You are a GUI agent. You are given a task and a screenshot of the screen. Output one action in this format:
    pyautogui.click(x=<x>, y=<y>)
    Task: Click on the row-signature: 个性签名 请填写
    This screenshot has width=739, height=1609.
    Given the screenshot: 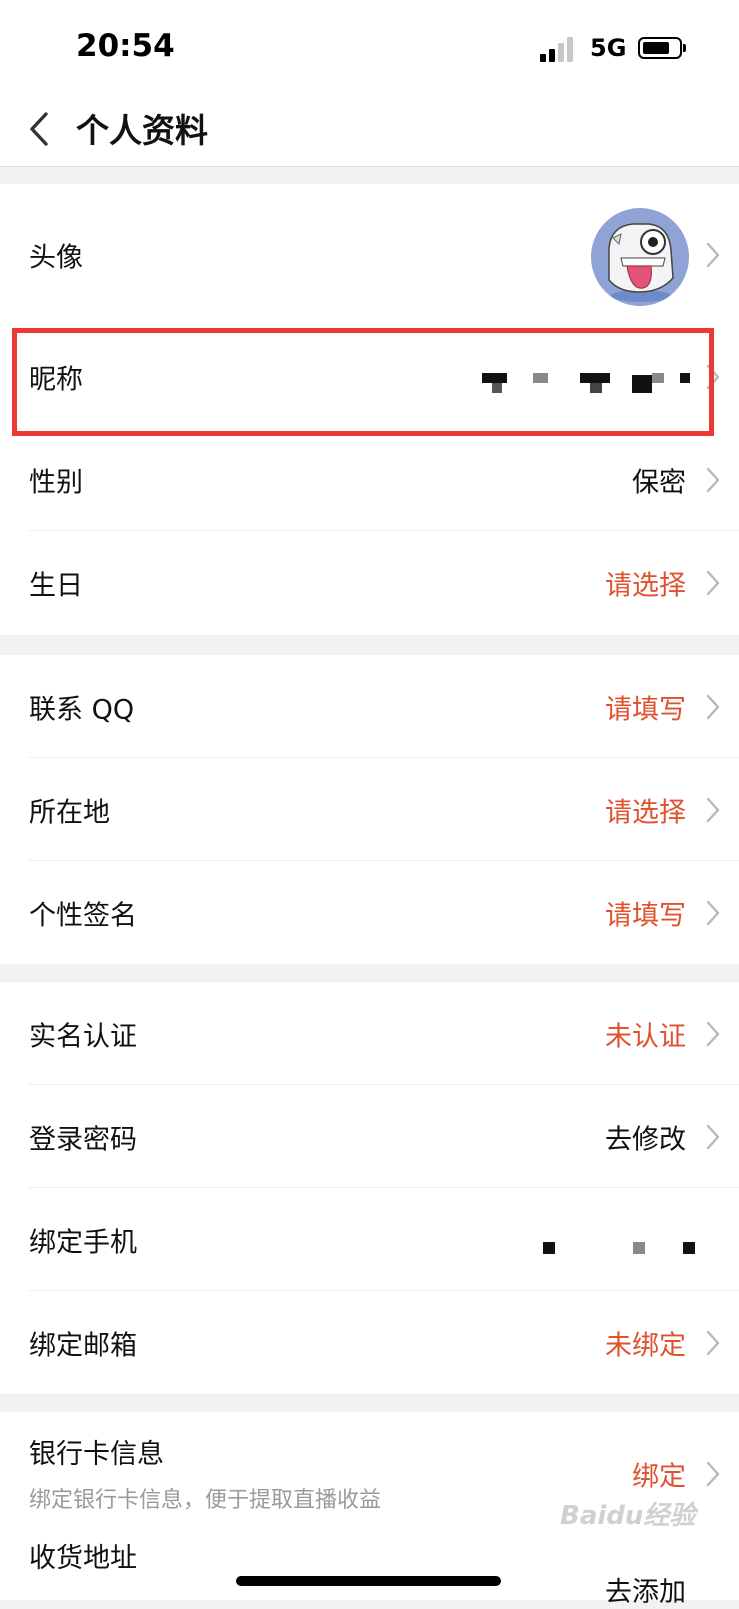 What is the action you would take?
    pyautogui.click(x=369, y=912)
    